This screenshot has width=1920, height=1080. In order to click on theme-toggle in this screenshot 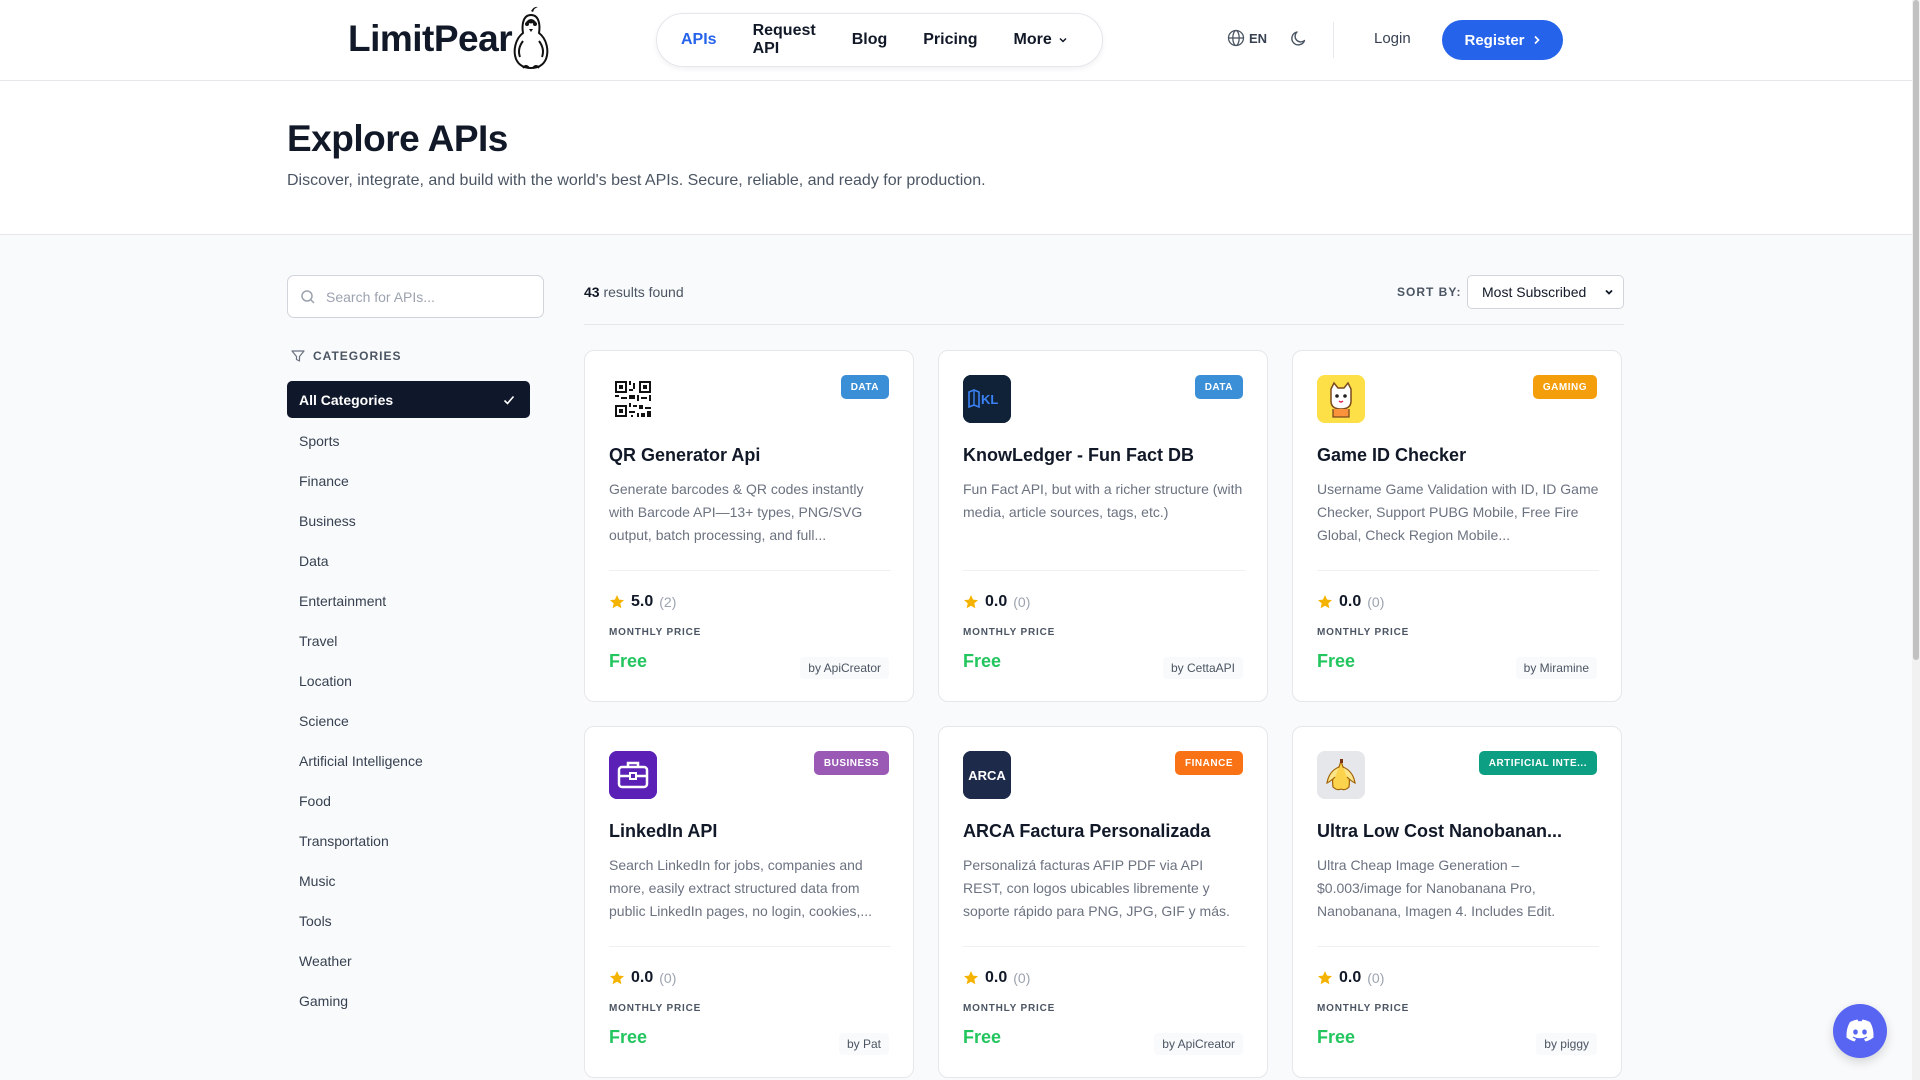, I will do `click(1299, 40)`.